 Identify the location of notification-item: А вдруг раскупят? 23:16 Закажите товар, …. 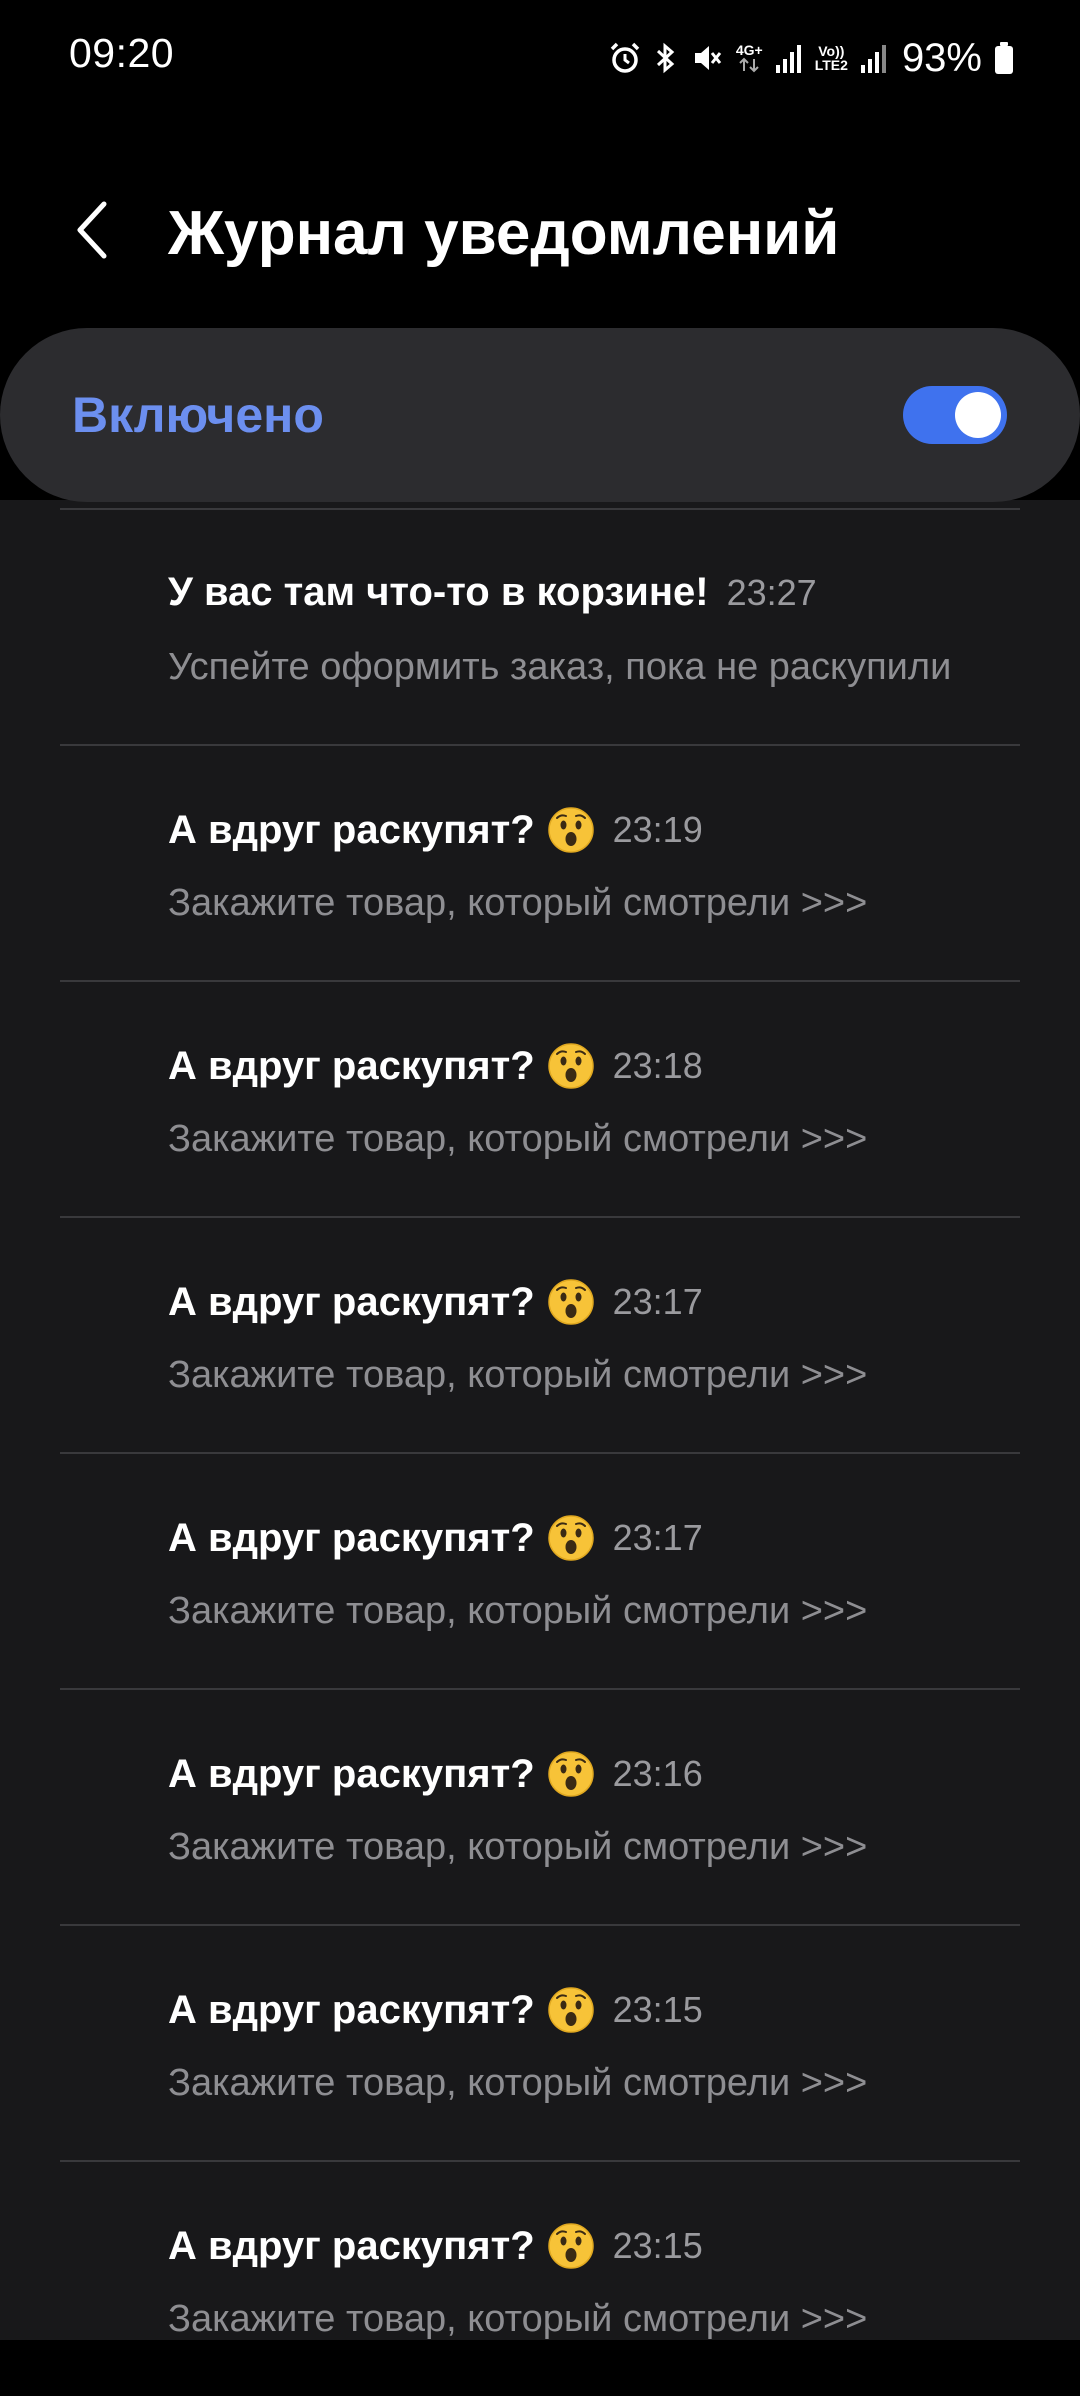
(540, 1807).